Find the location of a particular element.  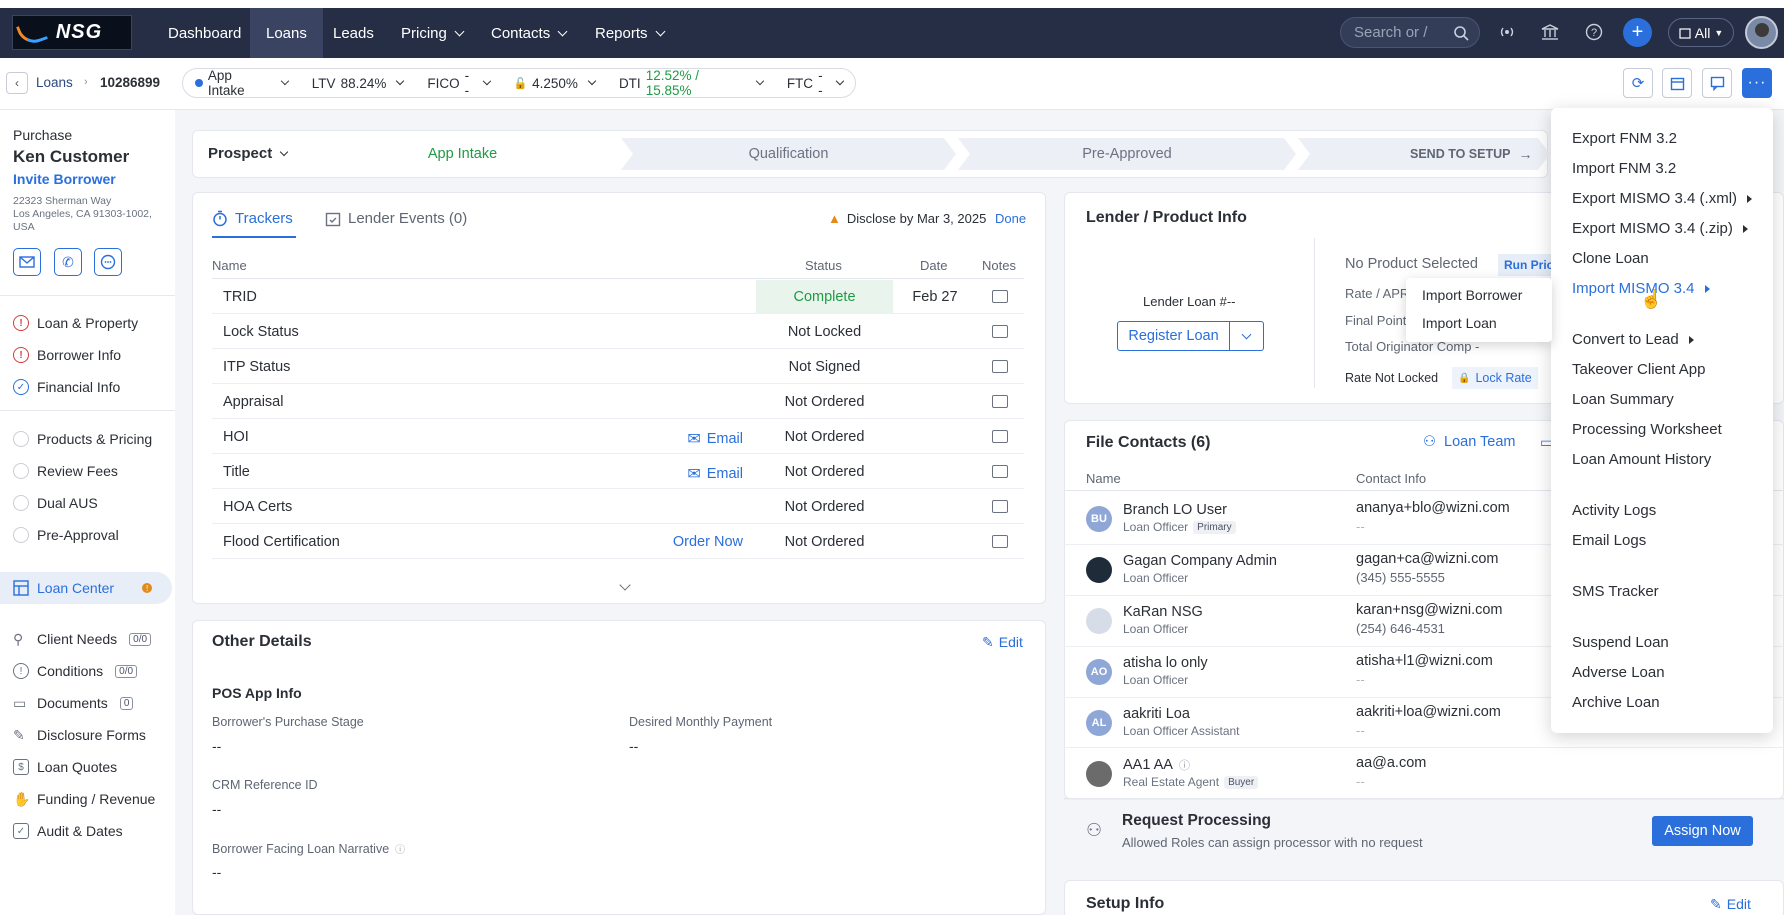

contact-name: aakriti Loa is located at coordinates (1156, 714).